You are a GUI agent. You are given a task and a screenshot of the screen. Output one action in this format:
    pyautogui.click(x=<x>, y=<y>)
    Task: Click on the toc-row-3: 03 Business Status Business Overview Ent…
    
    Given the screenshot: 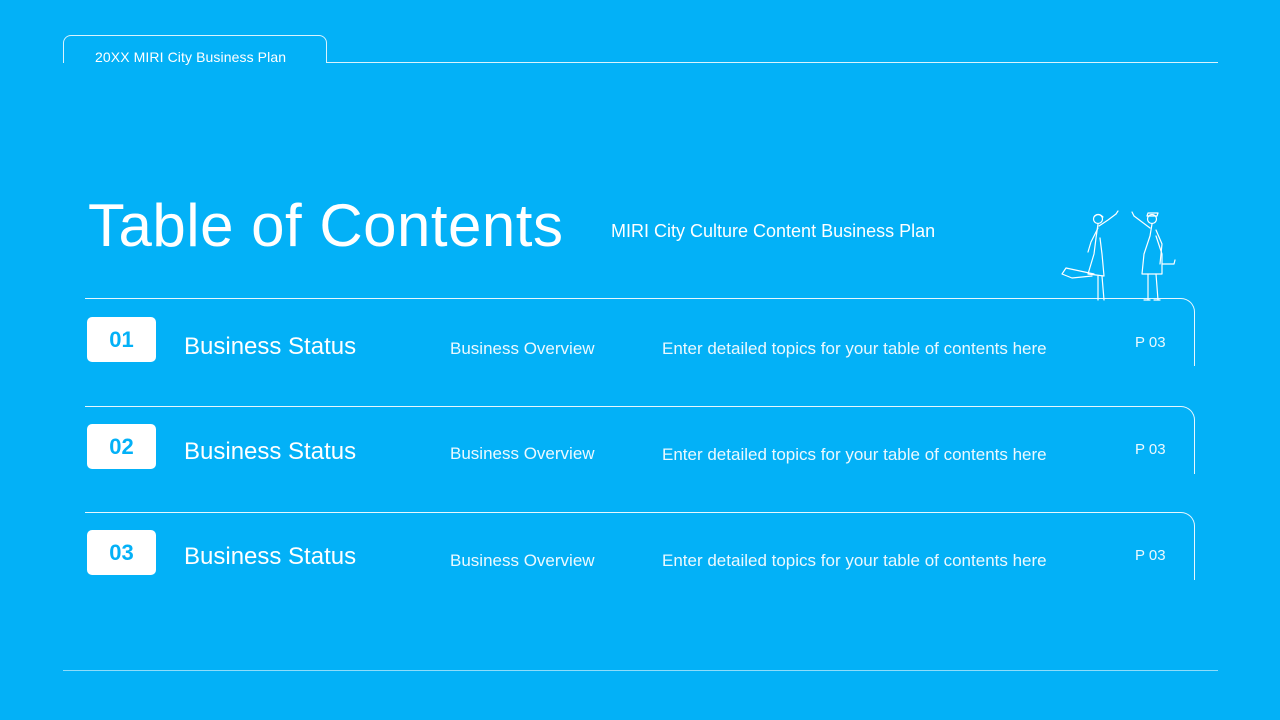 What is the action you would take?
    pyautogui.click(x=640, y=546)
    